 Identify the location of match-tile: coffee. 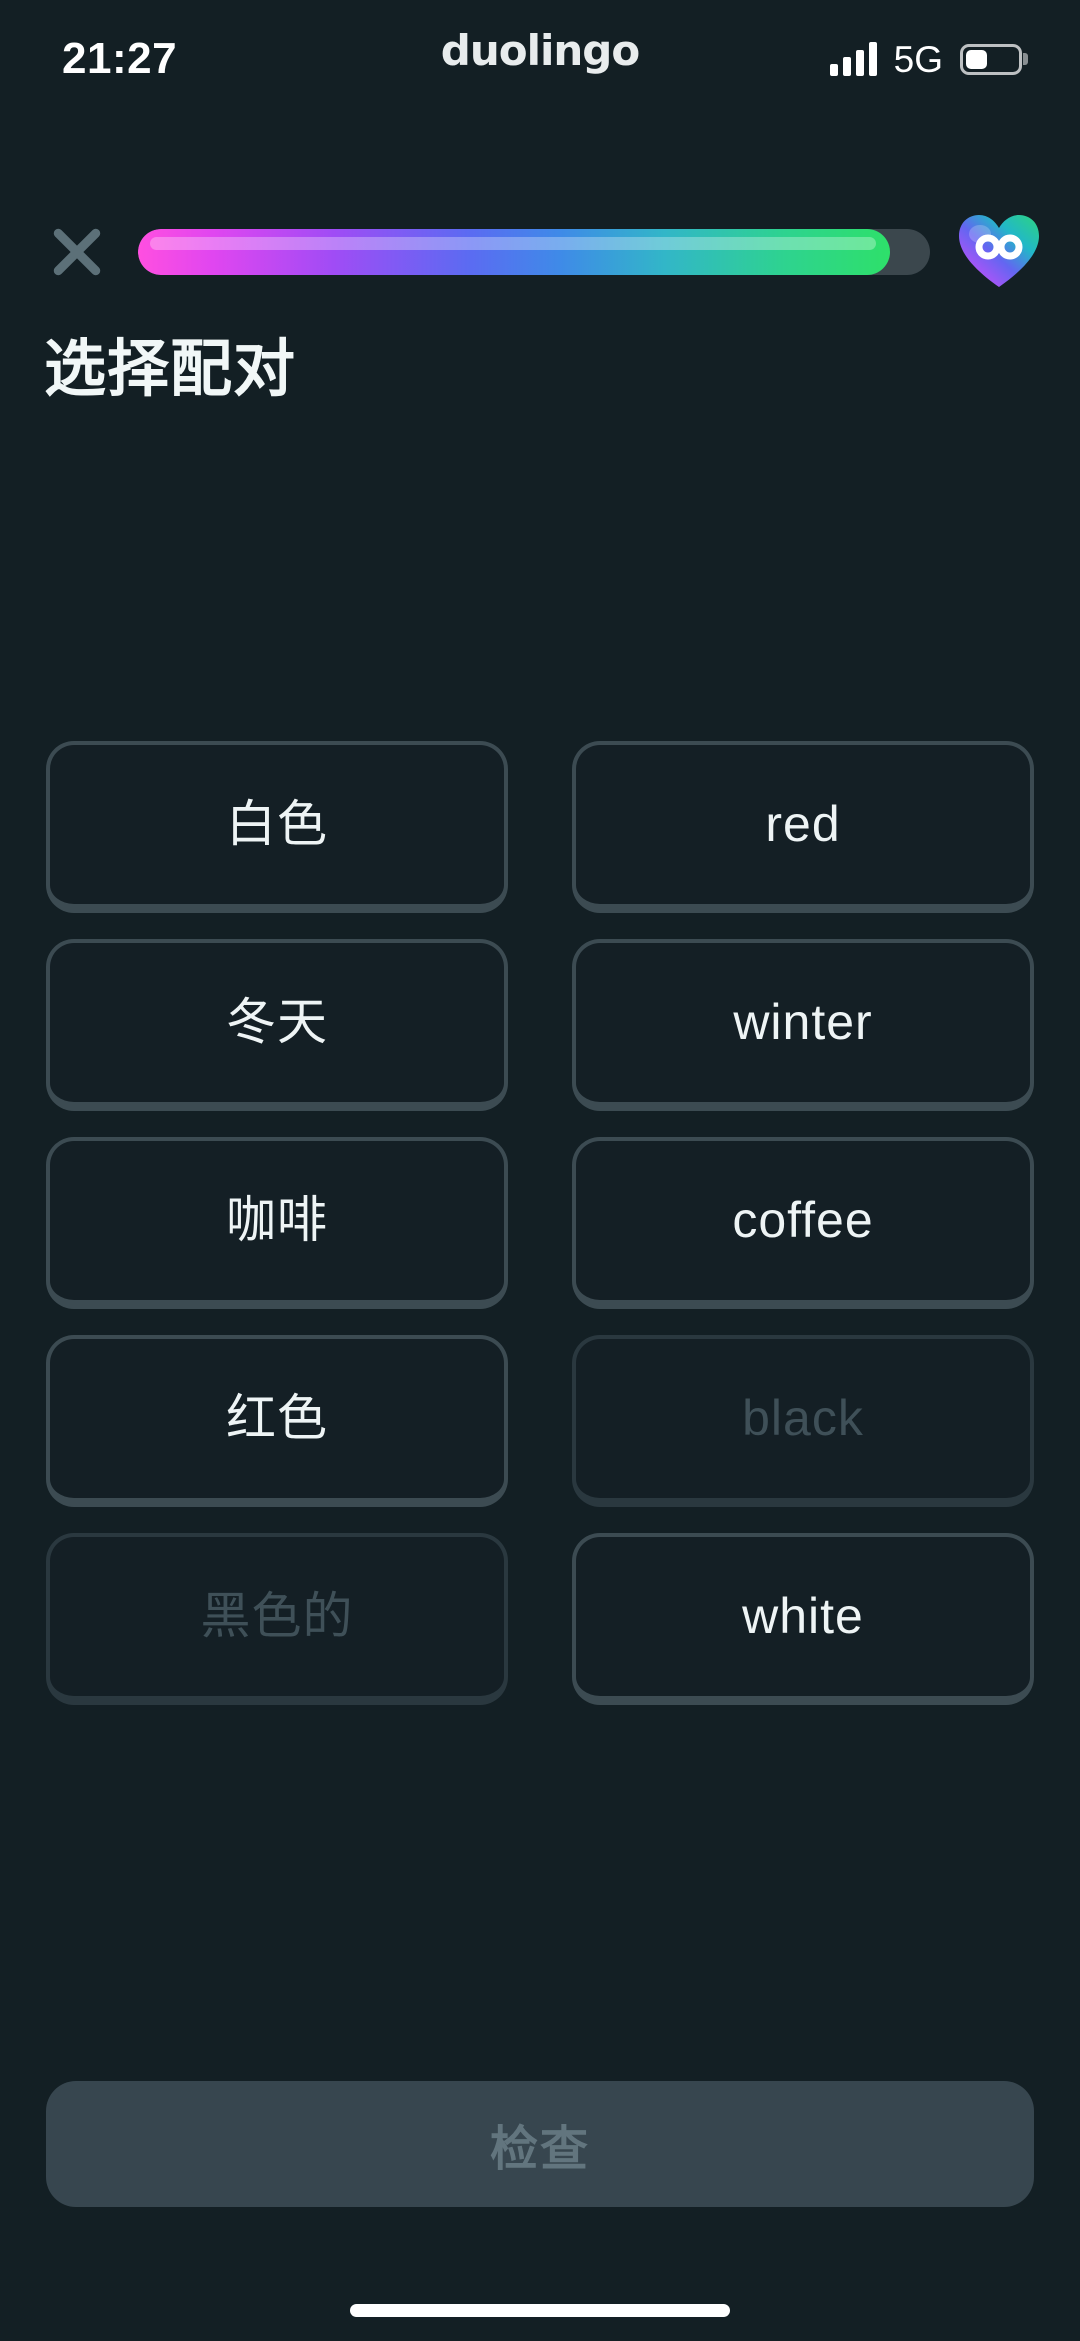
(803, 1222).